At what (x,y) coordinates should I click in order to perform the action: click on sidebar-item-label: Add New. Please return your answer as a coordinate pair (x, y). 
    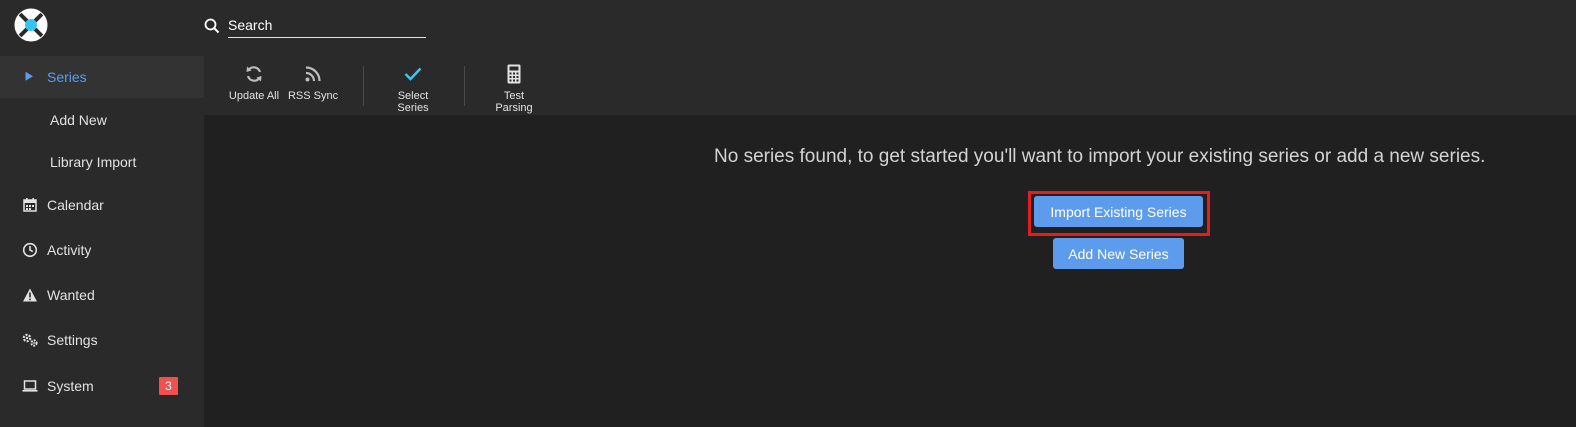
    Looking at the image, I should click on (78, 120).